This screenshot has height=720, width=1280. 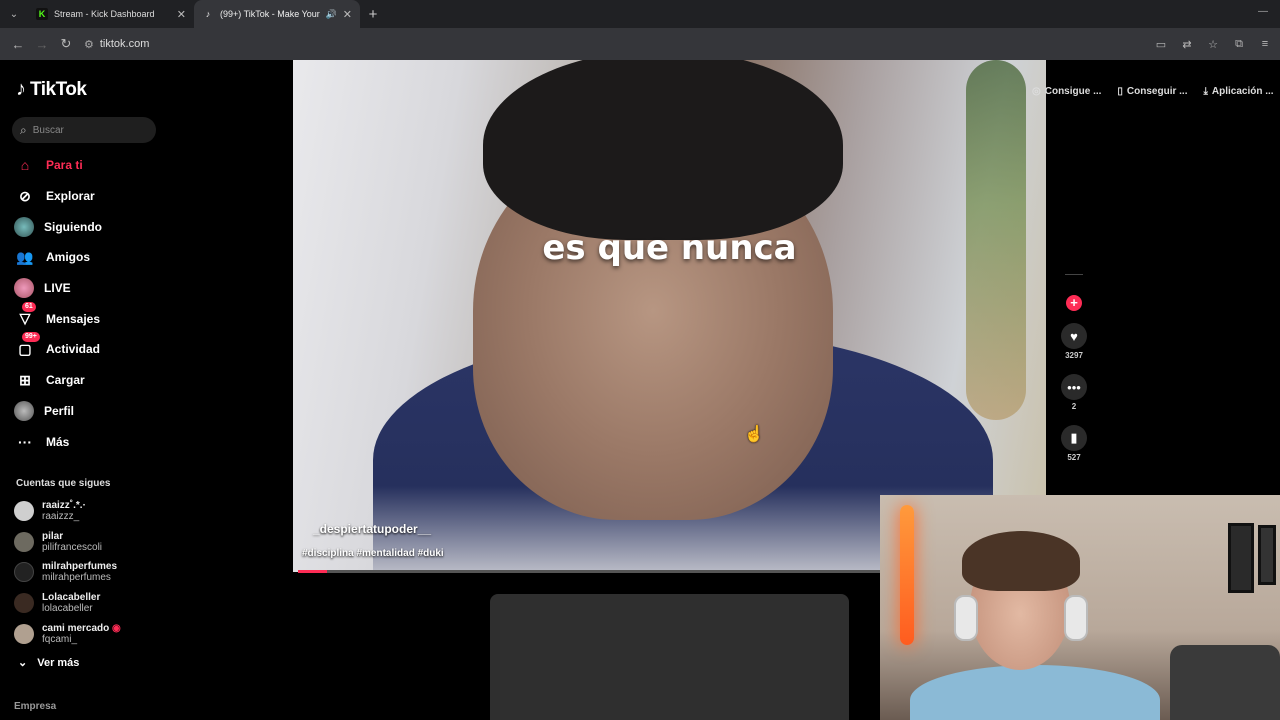 What do you see at coordinates (1074, 355) in the screenshot?
I see `like-count: 3297` at bounding box center [1074, 355].